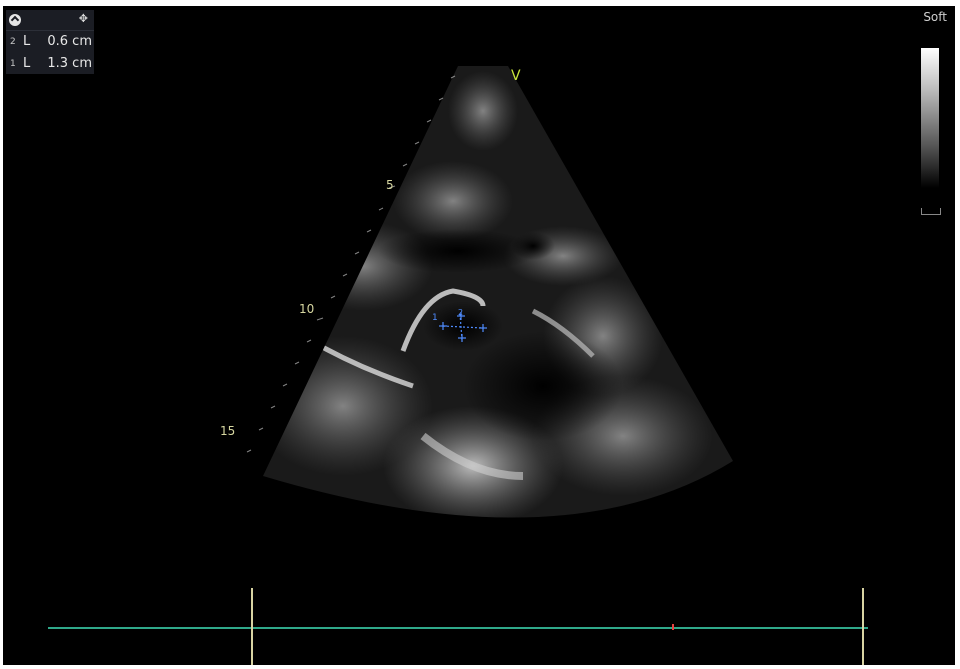  What do you see at coordinates (435, 318) in the screenshot?
I see `caliper-label-1: 1` at bounding box center [435, 318].